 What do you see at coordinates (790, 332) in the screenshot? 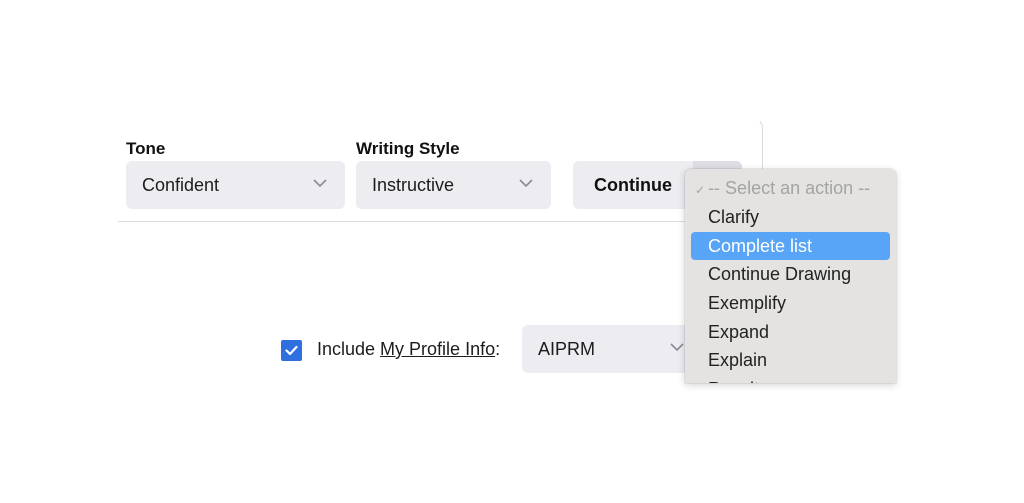
I see `menu-item-expand: Expand` at bounding box center [790, 332].